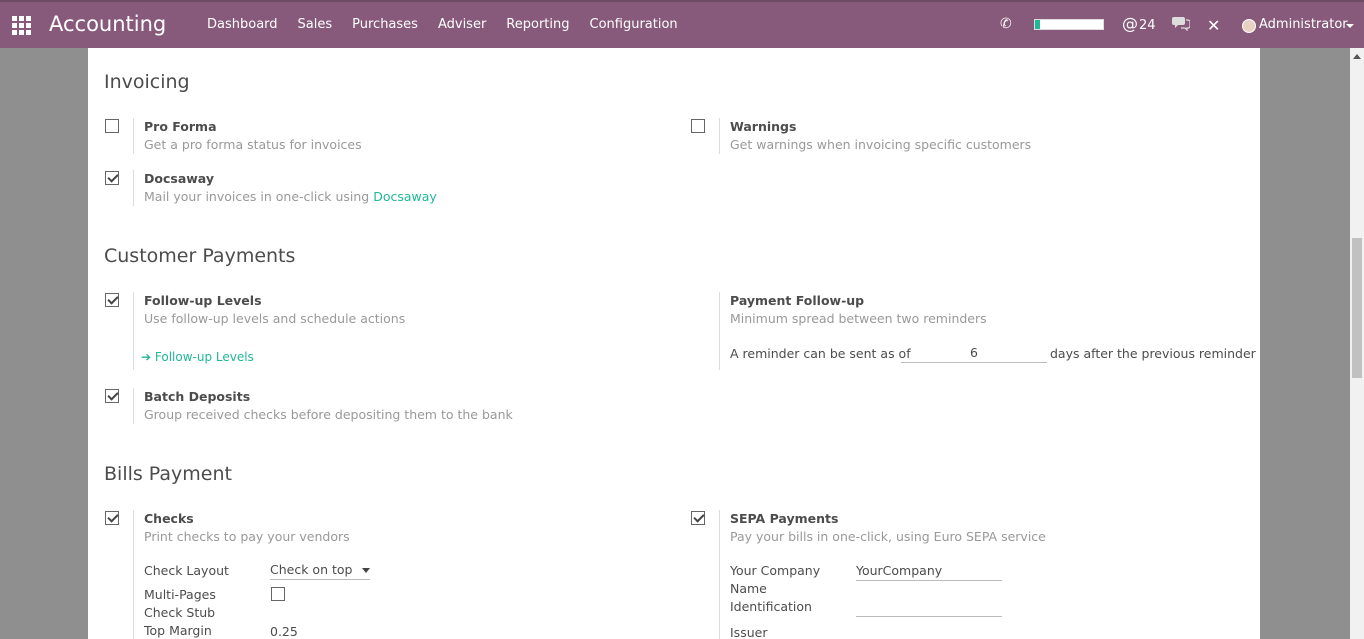  I want to click on top-margin-label: Top Margin, so click(178, 630).